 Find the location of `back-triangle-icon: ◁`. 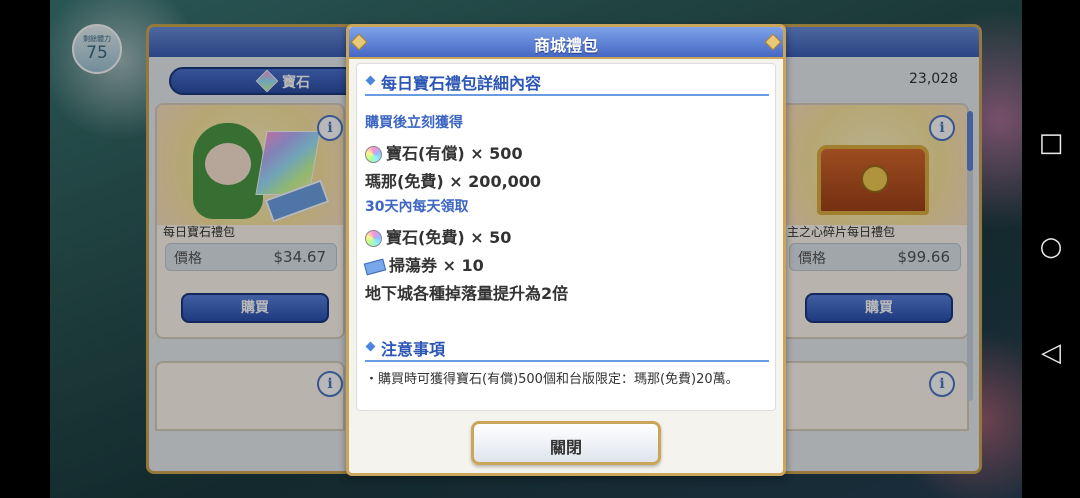

back-triangle-icon: ◁ is located at coordinates (1051, 353).